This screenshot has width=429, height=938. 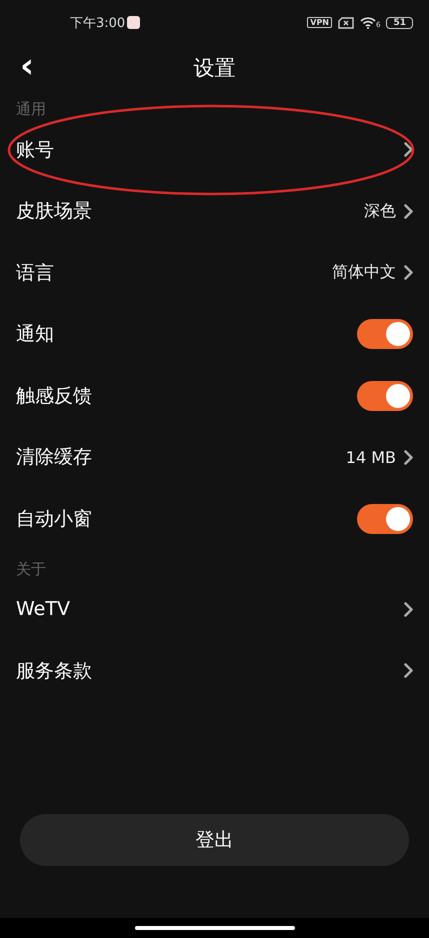 What do you see at coordinates (364, 273) in the screenshot?
I see `row-value: 简体中文` at bounding box center [364, 273].